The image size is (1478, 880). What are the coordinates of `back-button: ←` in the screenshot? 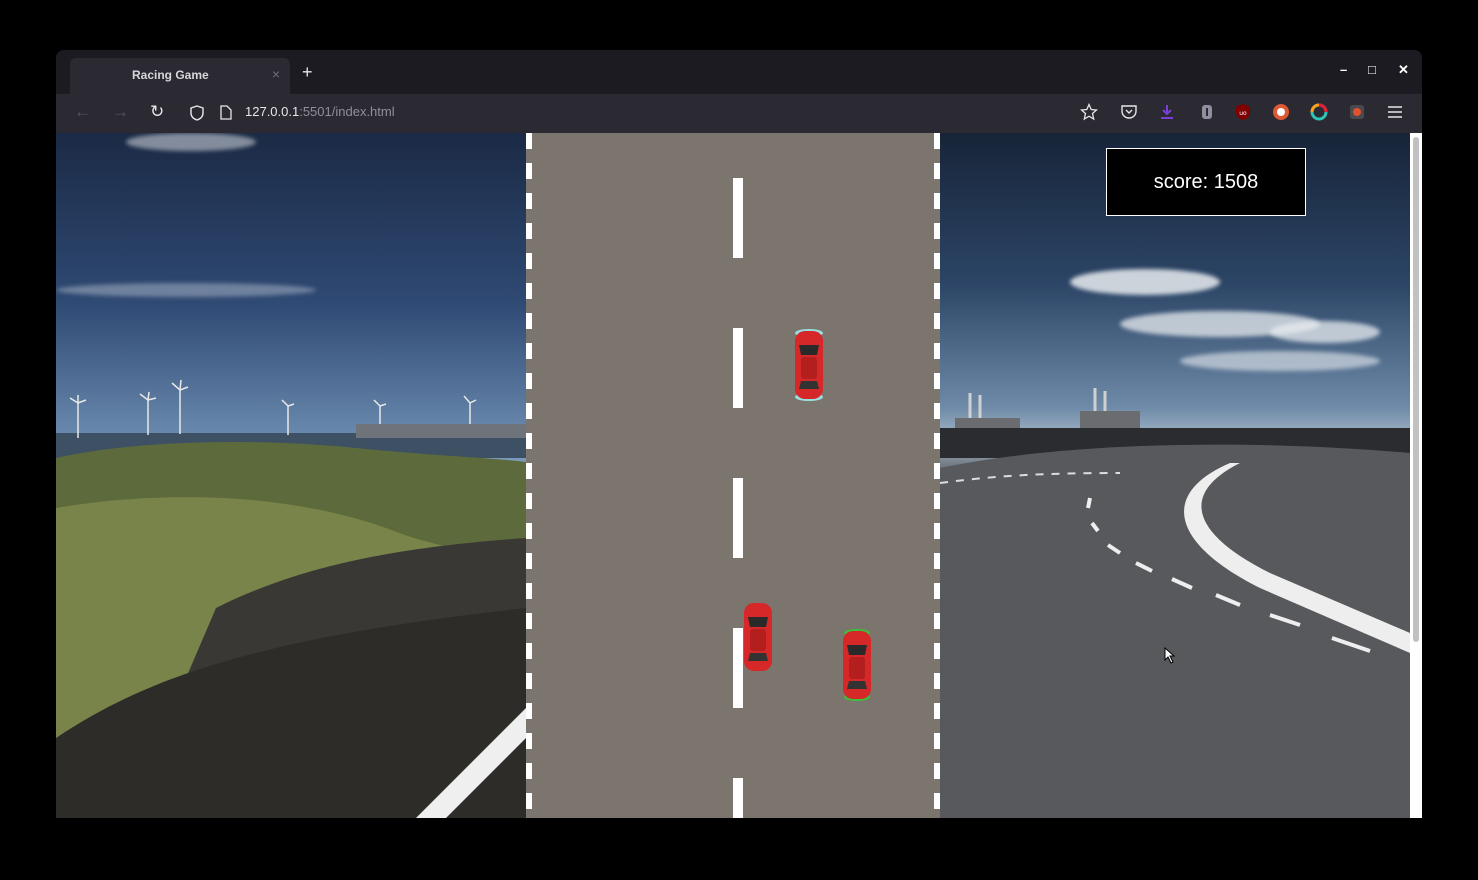 It's located at (82, 112).